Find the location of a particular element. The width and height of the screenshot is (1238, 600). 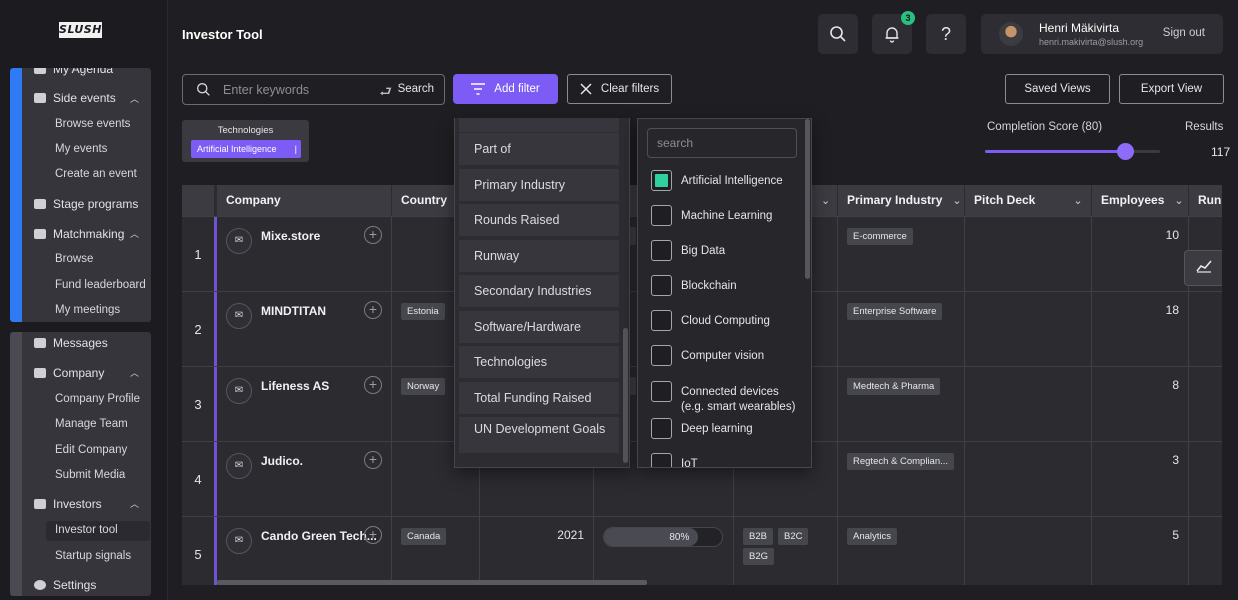

search-input: Enter keywords is located at coordinates (266, 90).